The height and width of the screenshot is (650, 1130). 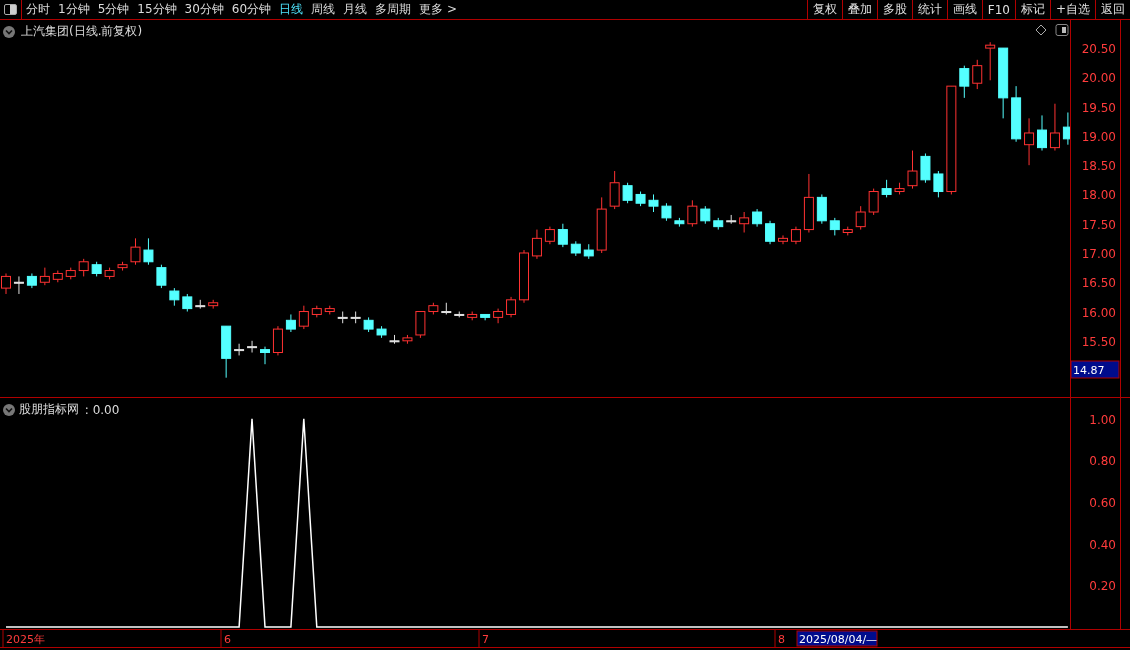 What do you see at coordinates (1041, 30) in the screenshot?
I see `diamond-icon` at bounding box center [1041, 30].